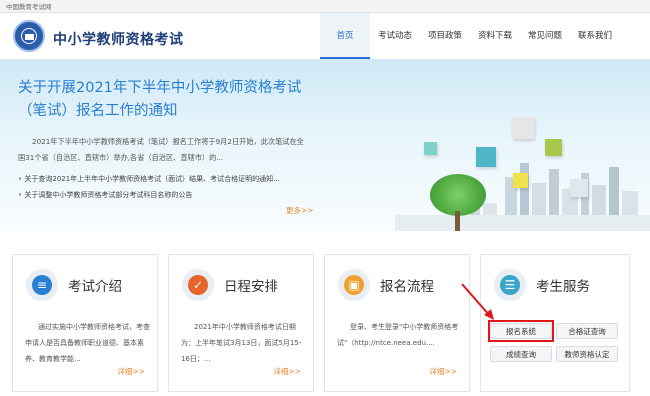 The width and height of the screenshot is (650, 396). I want to click on nav-item-faq: 常见问题, so click(545, 36).